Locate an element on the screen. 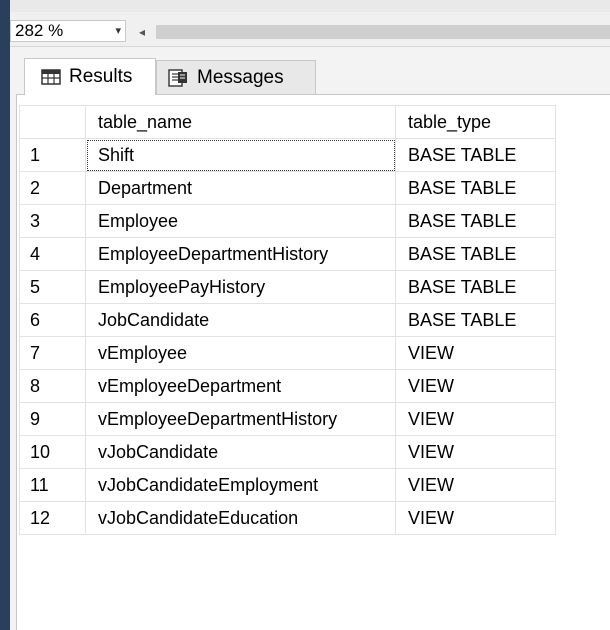 The width and height of the screenshot is (610, 630). table-row: 7 vEmployee VIEW is located at coordinates (287, 353).